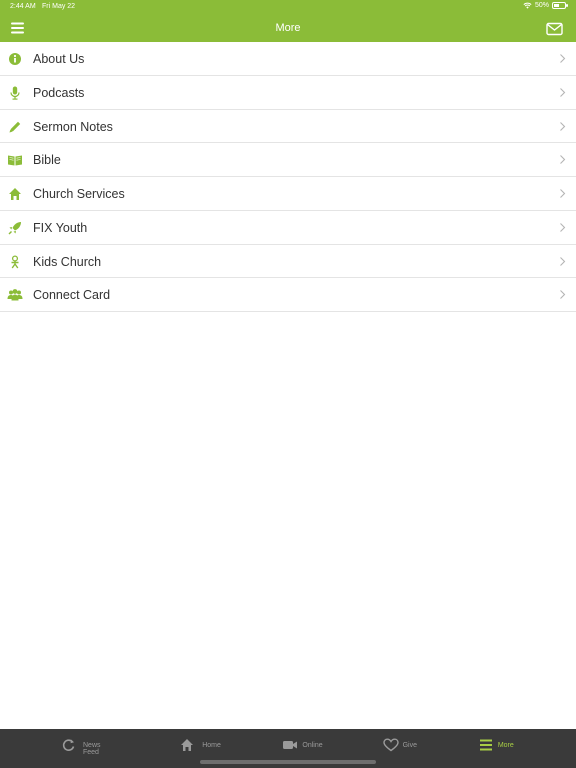  I want to click on menu-item-kids-church: Kids Church, so click(288, 261).